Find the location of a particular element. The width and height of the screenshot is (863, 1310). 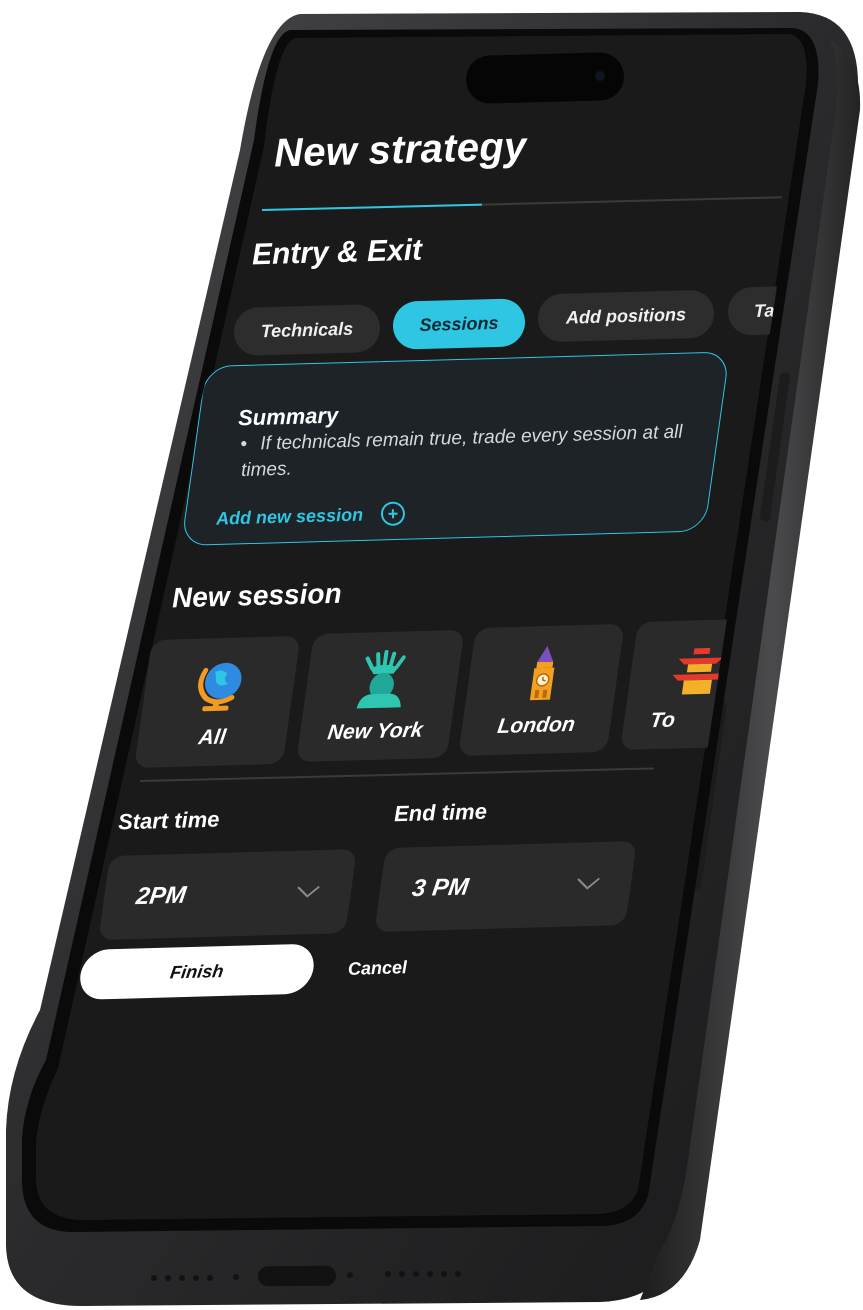

section-title-new-session: New session is located at coordinates (257, 595).